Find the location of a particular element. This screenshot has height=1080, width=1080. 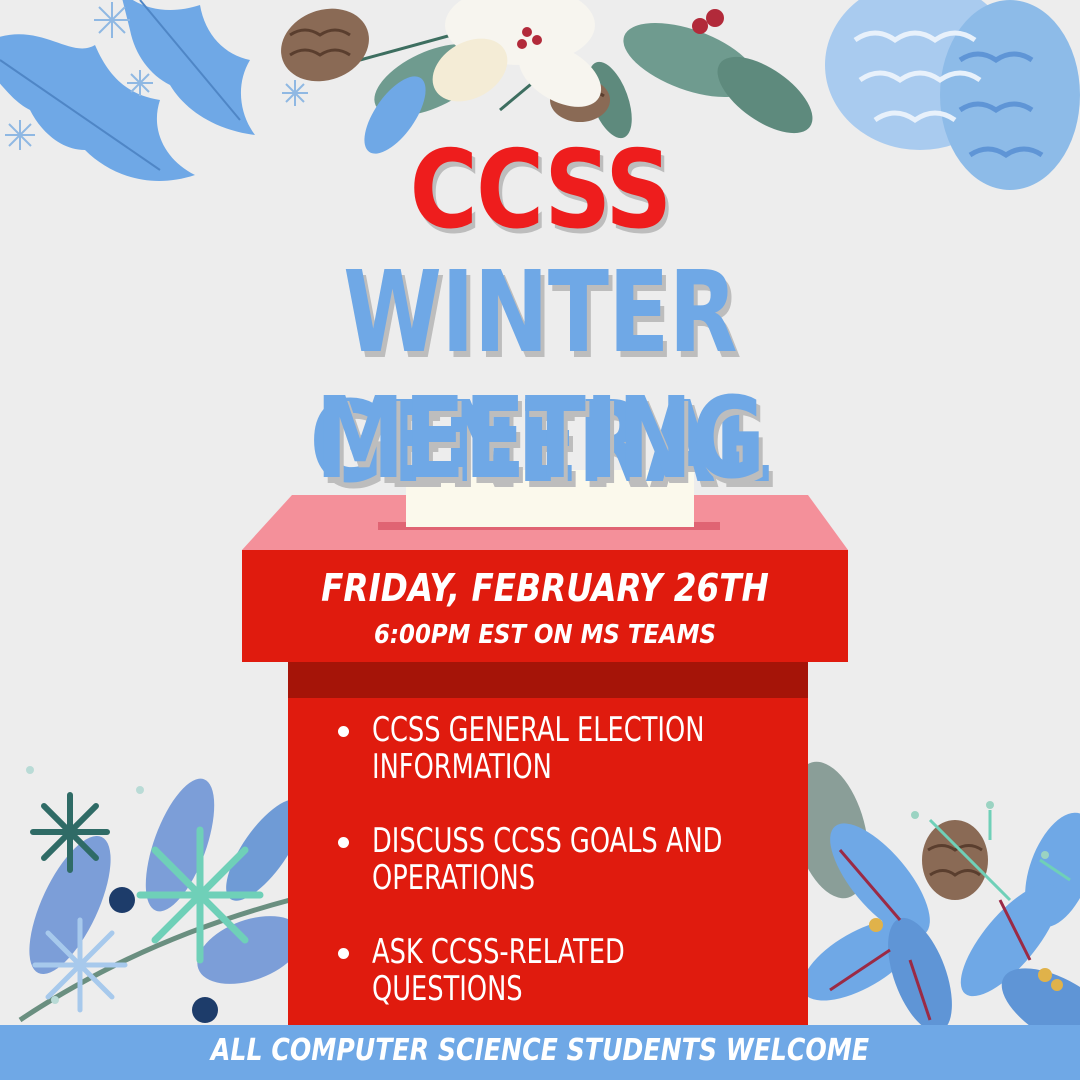

event-time: 6:00PM EST ON MS TEAMS is located at coordinates (545, 635).